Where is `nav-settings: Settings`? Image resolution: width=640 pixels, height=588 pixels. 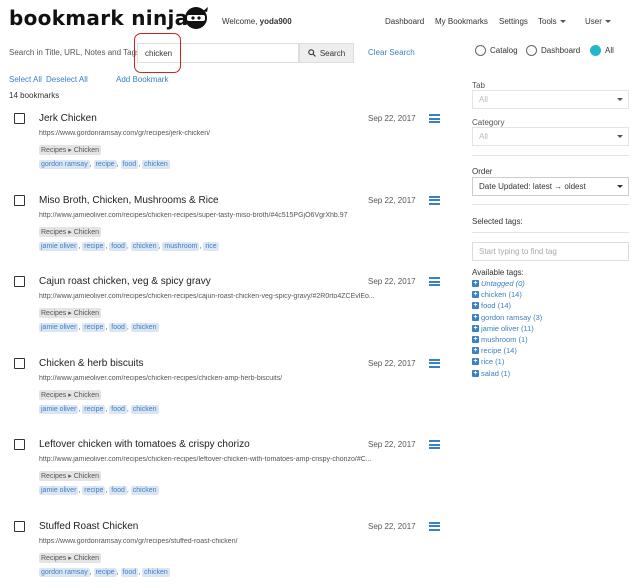
nav-settings: Settings is located at coordinates (513, 21).